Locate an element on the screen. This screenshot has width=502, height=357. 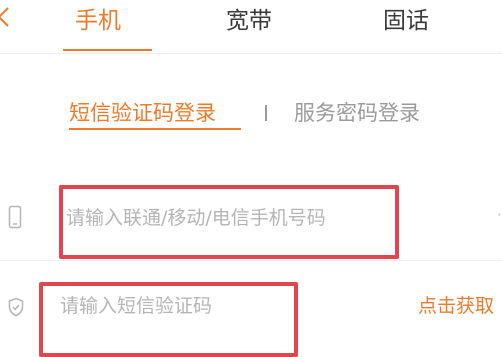
method-separator is located at coordinates (266, 113).